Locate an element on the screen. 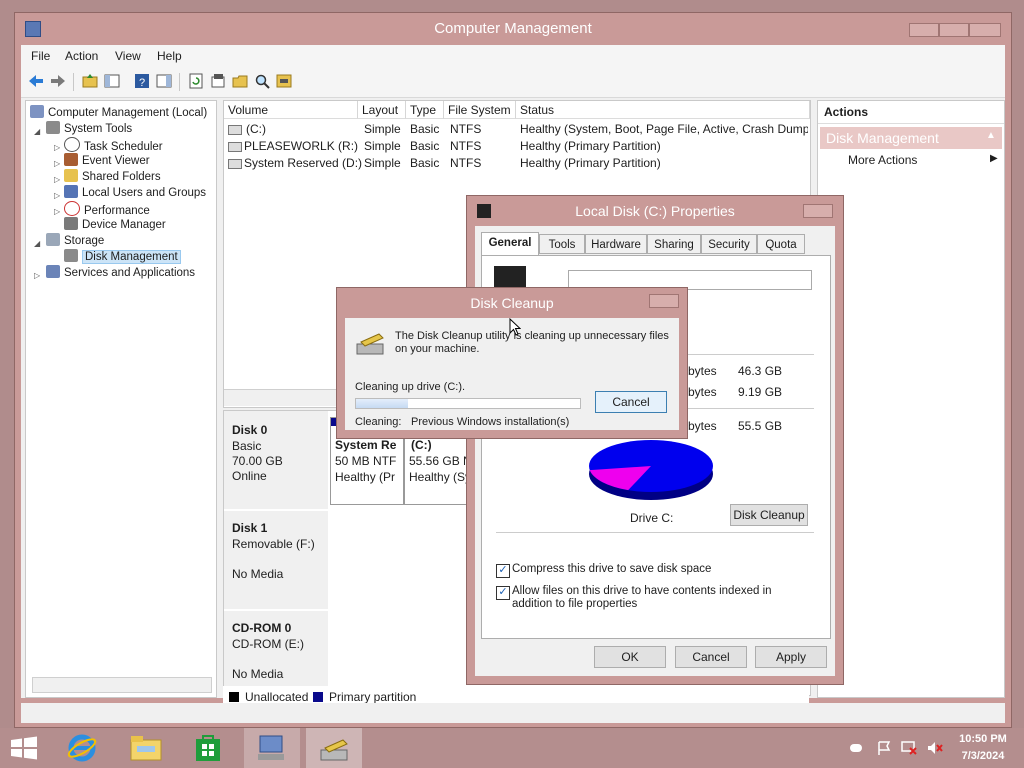 The width and height of the screenshot is (1024, 768). back-icon is located at coordinates (36, 81).